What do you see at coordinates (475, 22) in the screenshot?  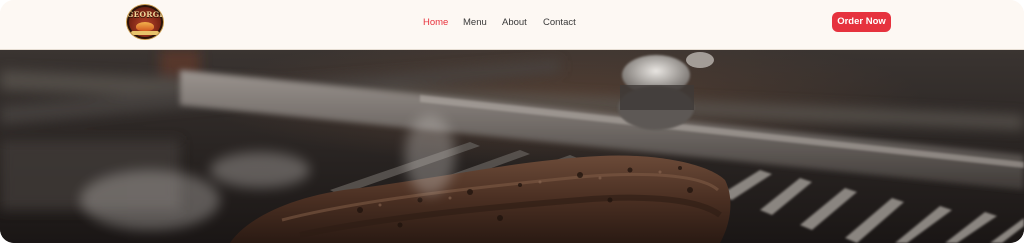 I see `nav-menu-link: Menu` at bounding box center [475, 22].